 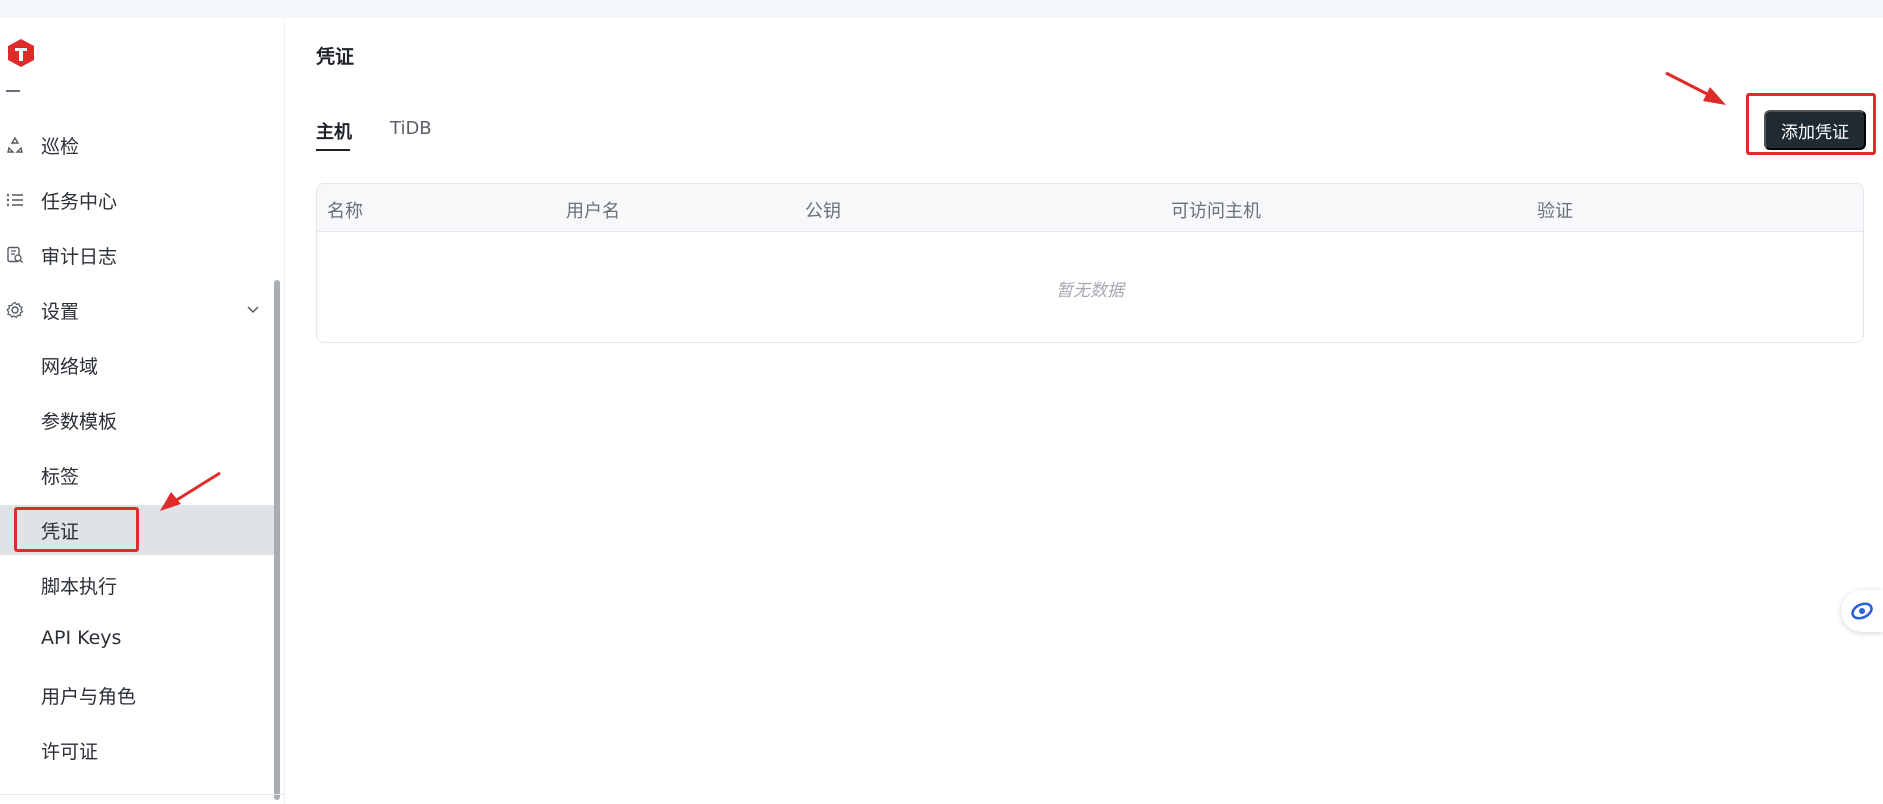 I want to click on arrow-to-add-button, so click(x=1695, y=88).